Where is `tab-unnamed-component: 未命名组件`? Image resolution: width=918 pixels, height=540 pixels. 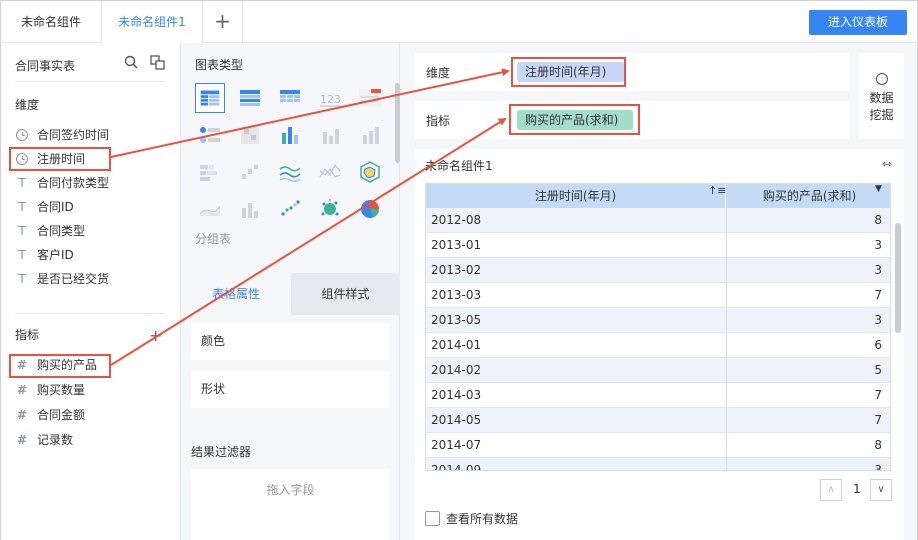
tab-unnamed-component: 未命名组件 is located at coordinates (51, 22).